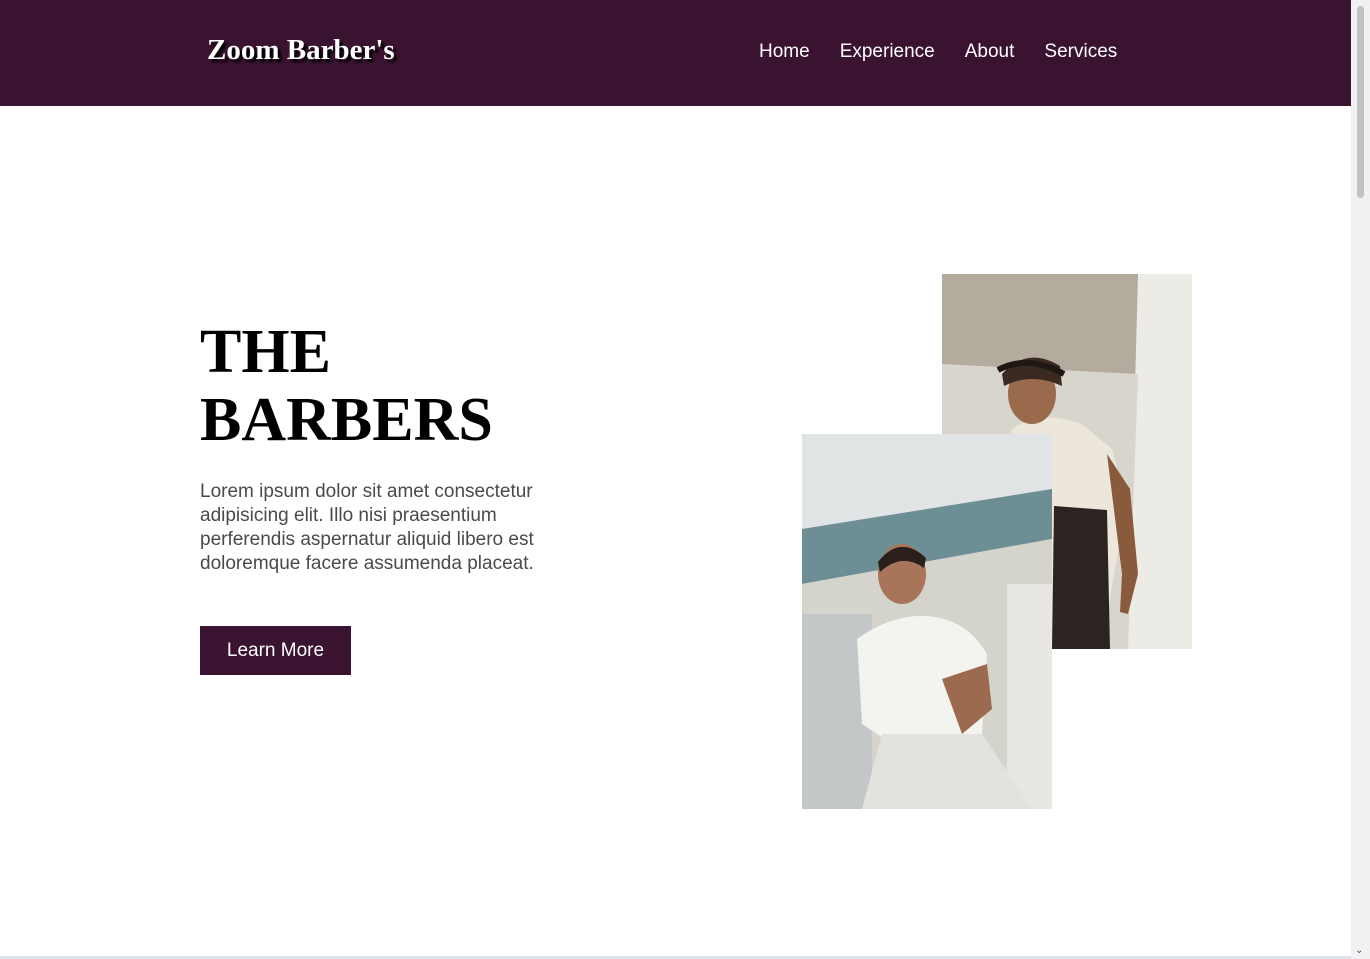  I want to click on learn-more-button: Learn More, so click(275, 650).